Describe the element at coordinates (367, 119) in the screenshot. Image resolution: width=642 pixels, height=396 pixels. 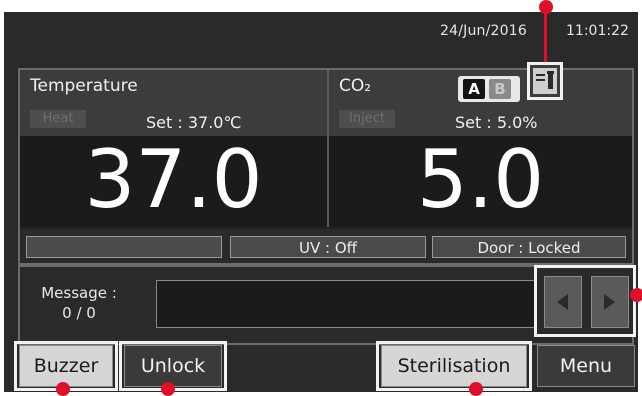
I see `inject-indicator: Inject` at that location.